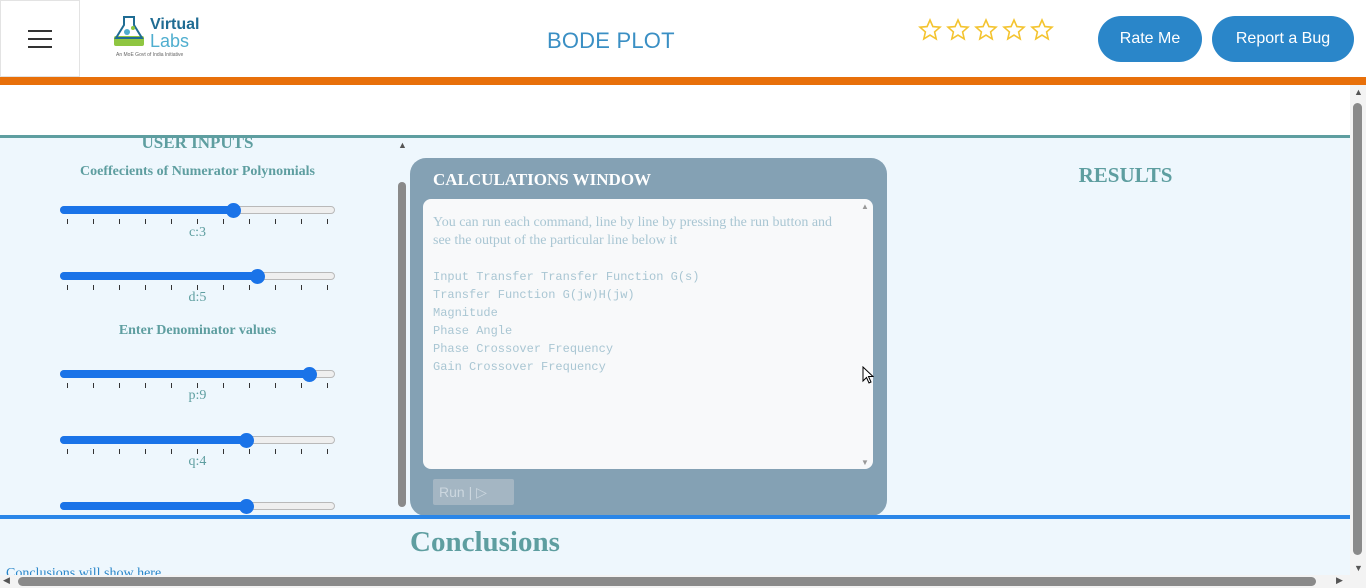 This screenshot has width=1366, height=588. What do you see at coordinates (197, 297) in the screenshot?
I see `slider-d-value: d:5` at bounding box center [197, 297].